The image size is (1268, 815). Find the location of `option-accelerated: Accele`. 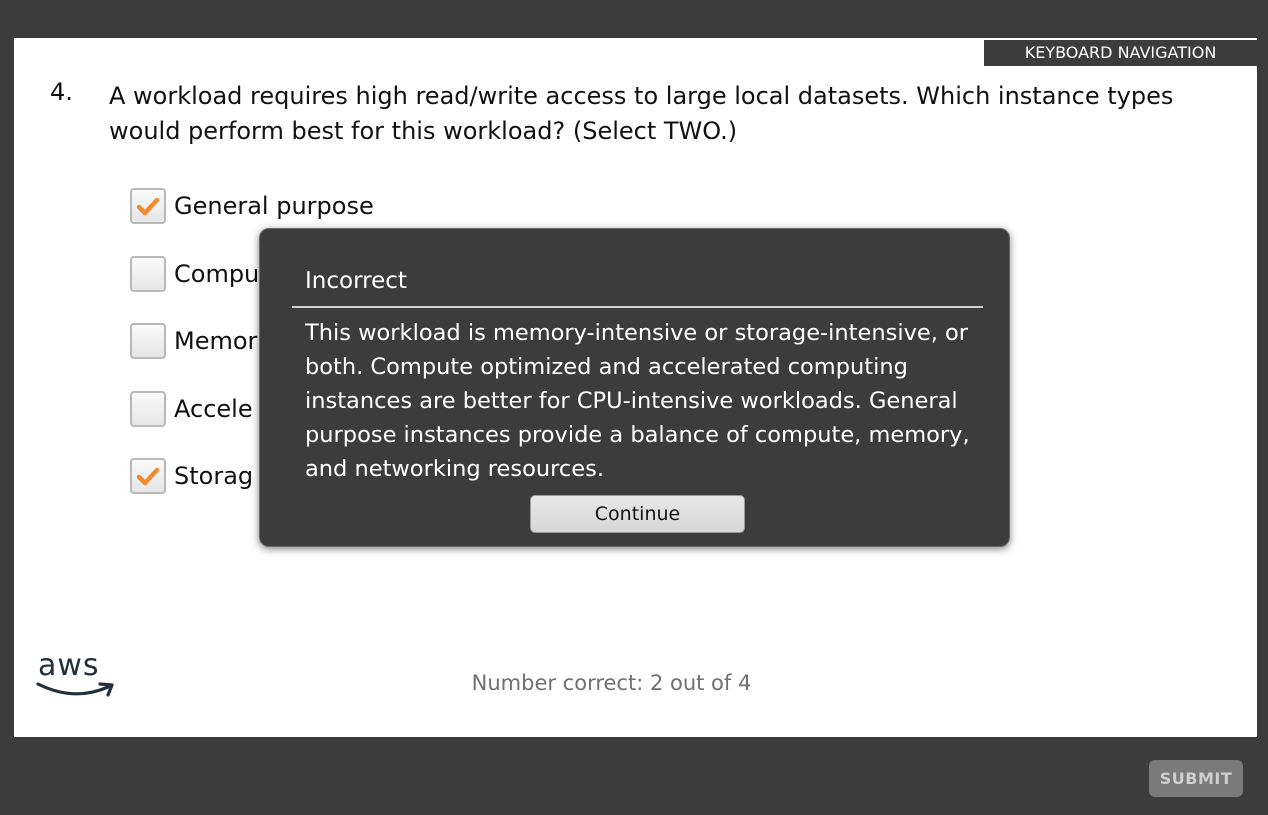

option-accelerated: Accele is located at coordinates (191, 409).